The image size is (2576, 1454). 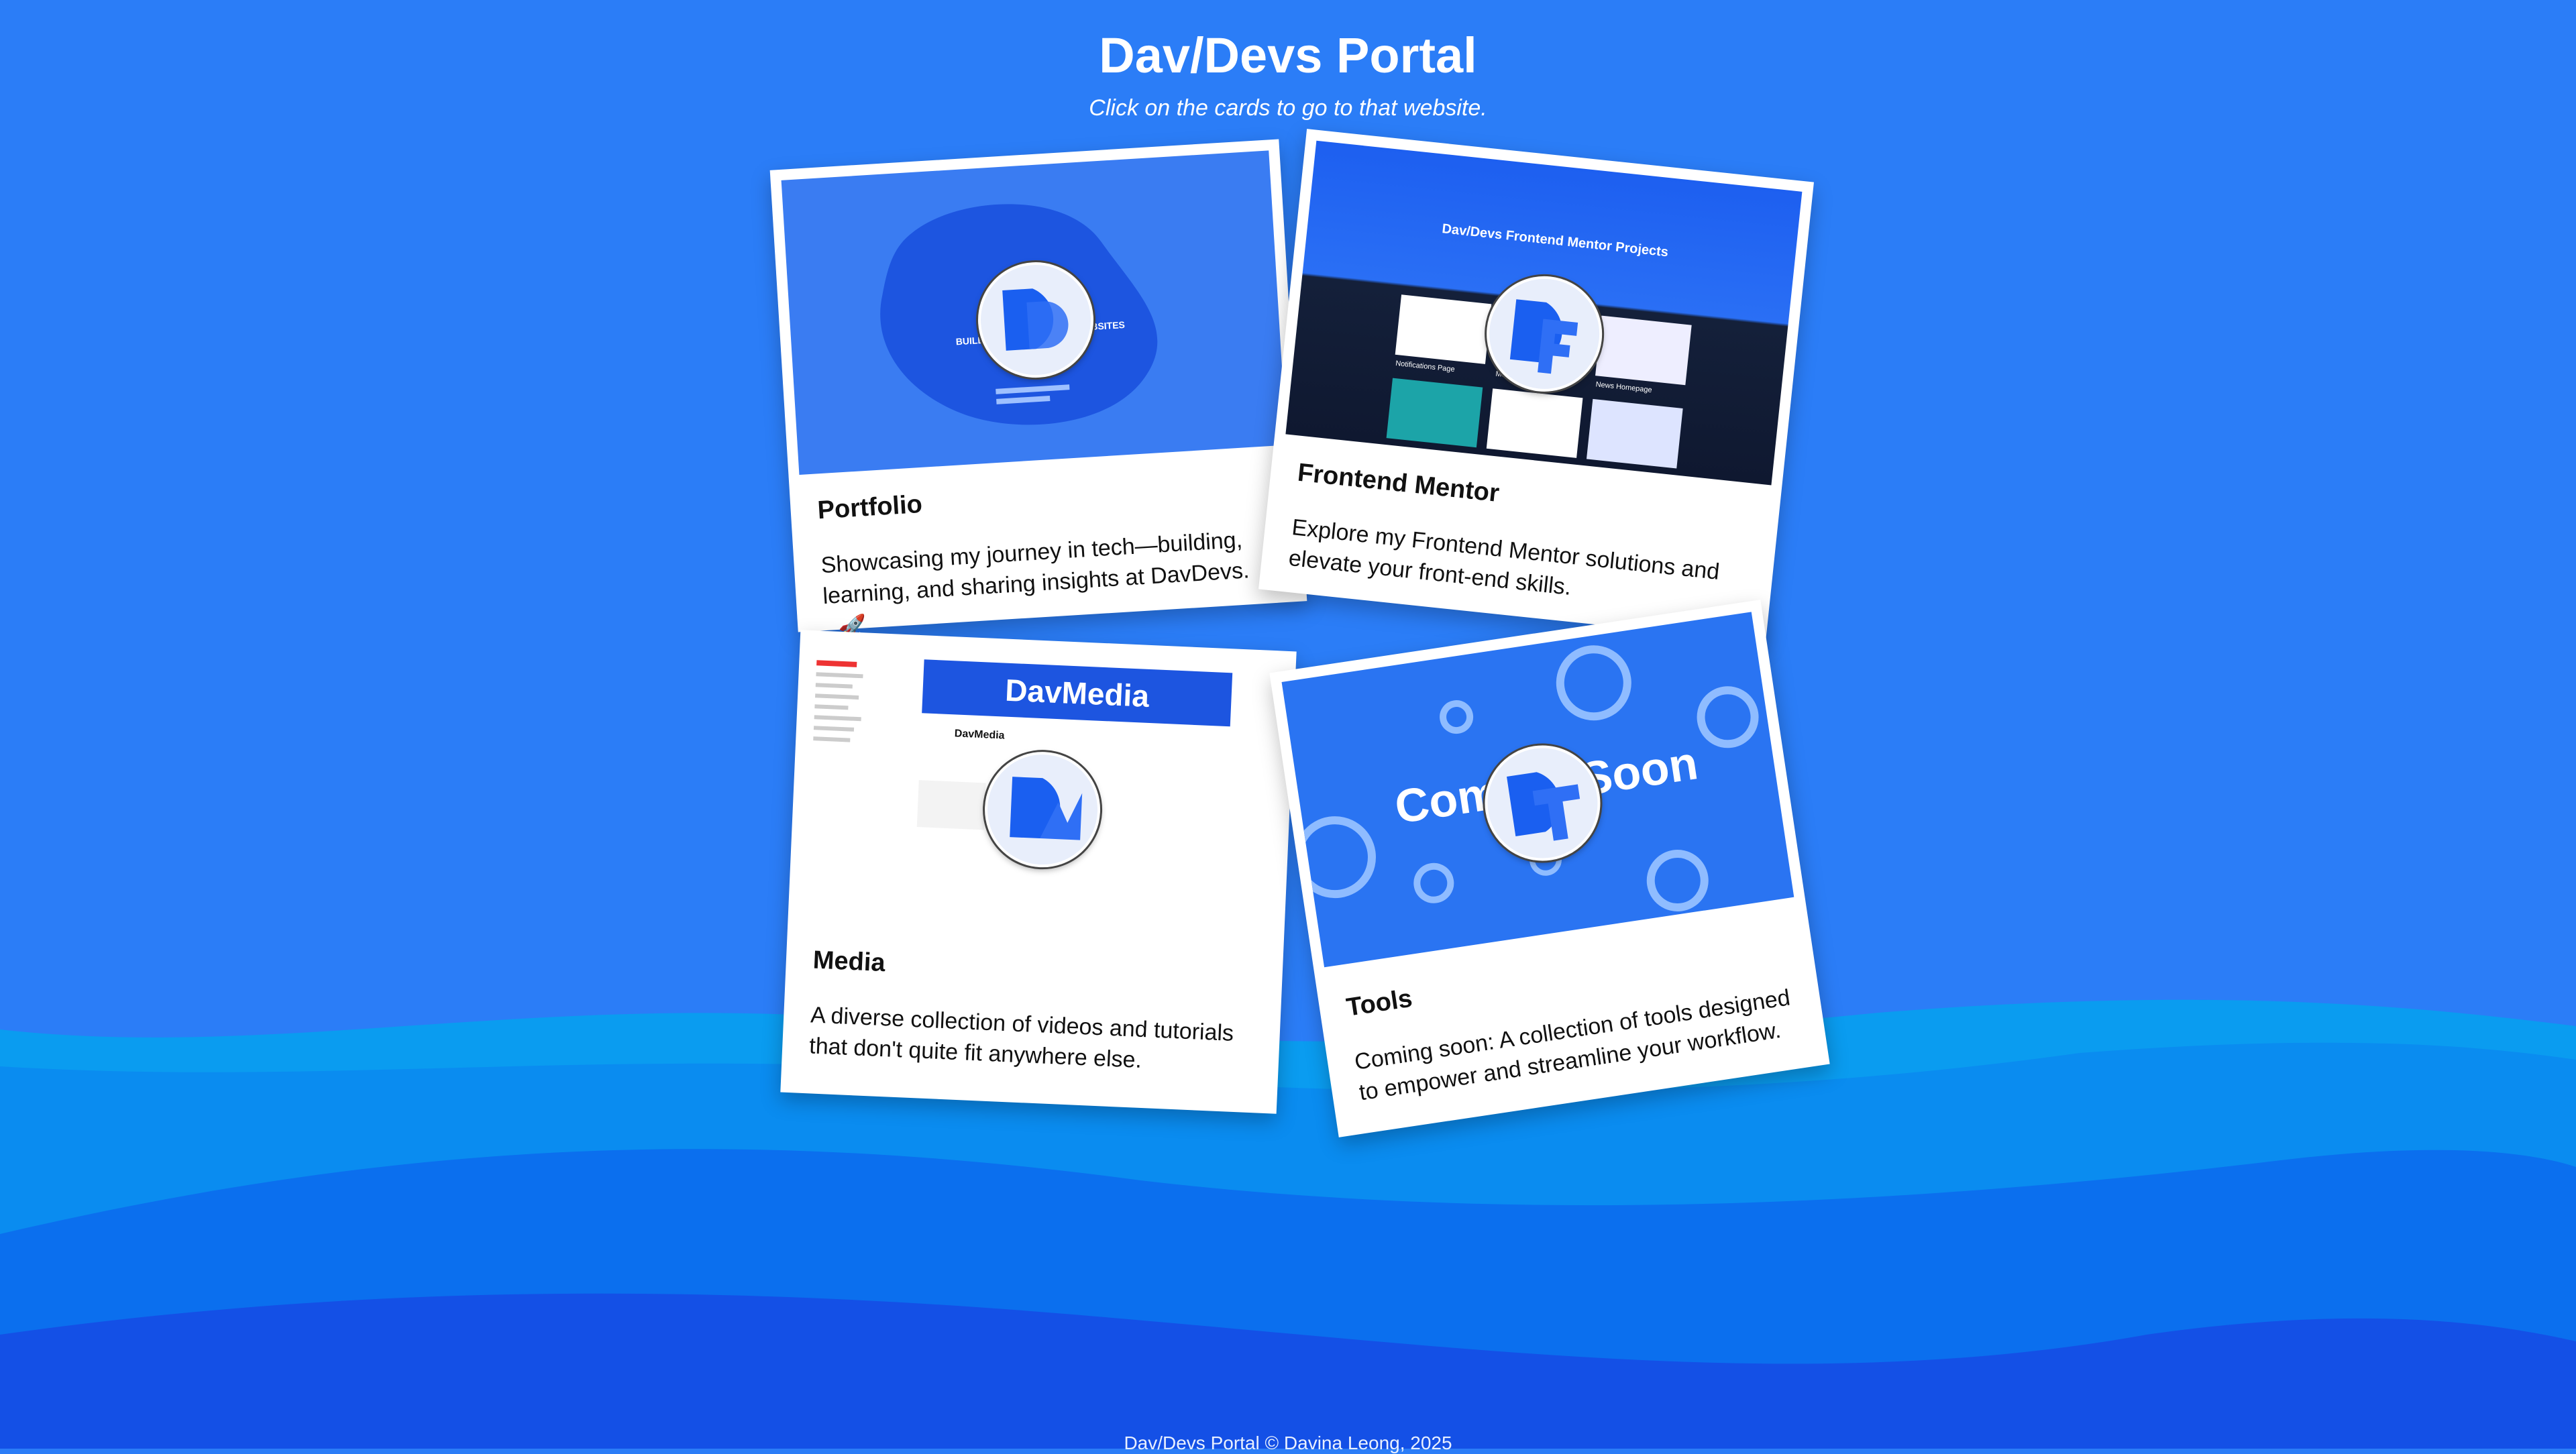 I want to click on tools-preview: Coming Soon, so click(x=1537, y=790).